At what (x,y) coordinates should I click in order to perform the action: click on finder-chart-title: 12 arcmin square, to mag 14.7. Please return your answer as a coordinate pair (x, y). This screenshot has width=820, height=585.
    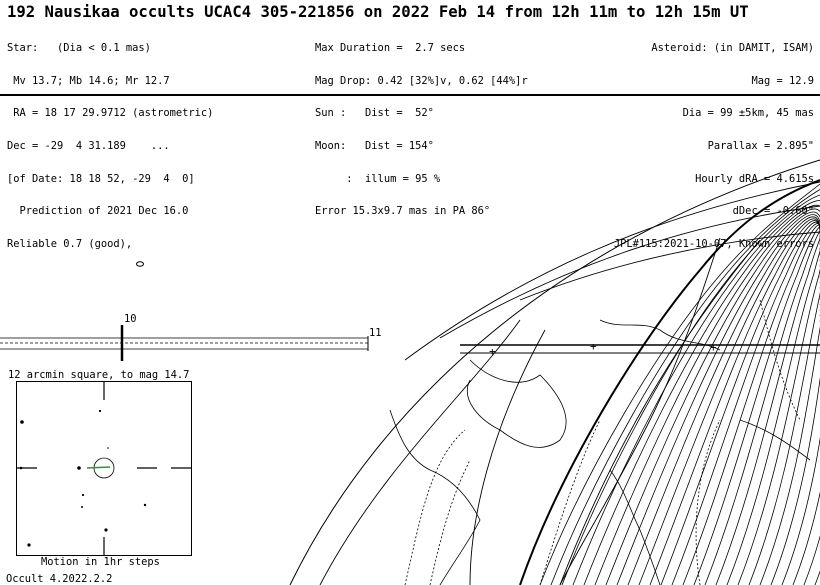
    Looking at the image, I should click on (99, 375).